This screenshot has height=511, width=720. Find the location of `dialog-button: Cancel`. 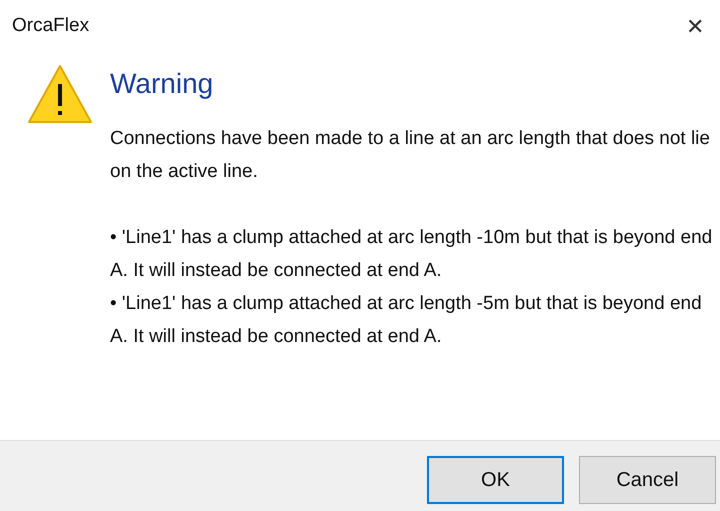

dialog-button: Cancel is located at coordinates (647, 480).